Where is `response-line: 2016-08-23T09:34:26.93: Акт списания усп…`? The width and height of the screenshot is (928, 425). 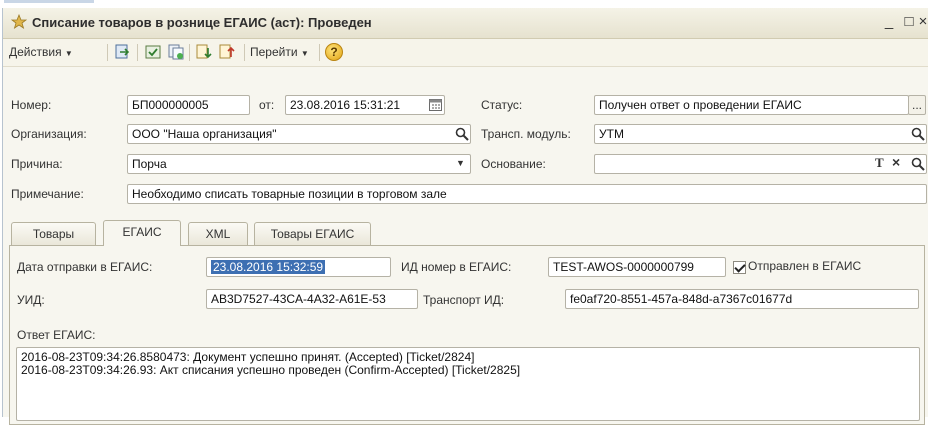
response-line: 2016-08-23T09:34:26.93: Акт списания усп… is located at coordinates (271, 370).